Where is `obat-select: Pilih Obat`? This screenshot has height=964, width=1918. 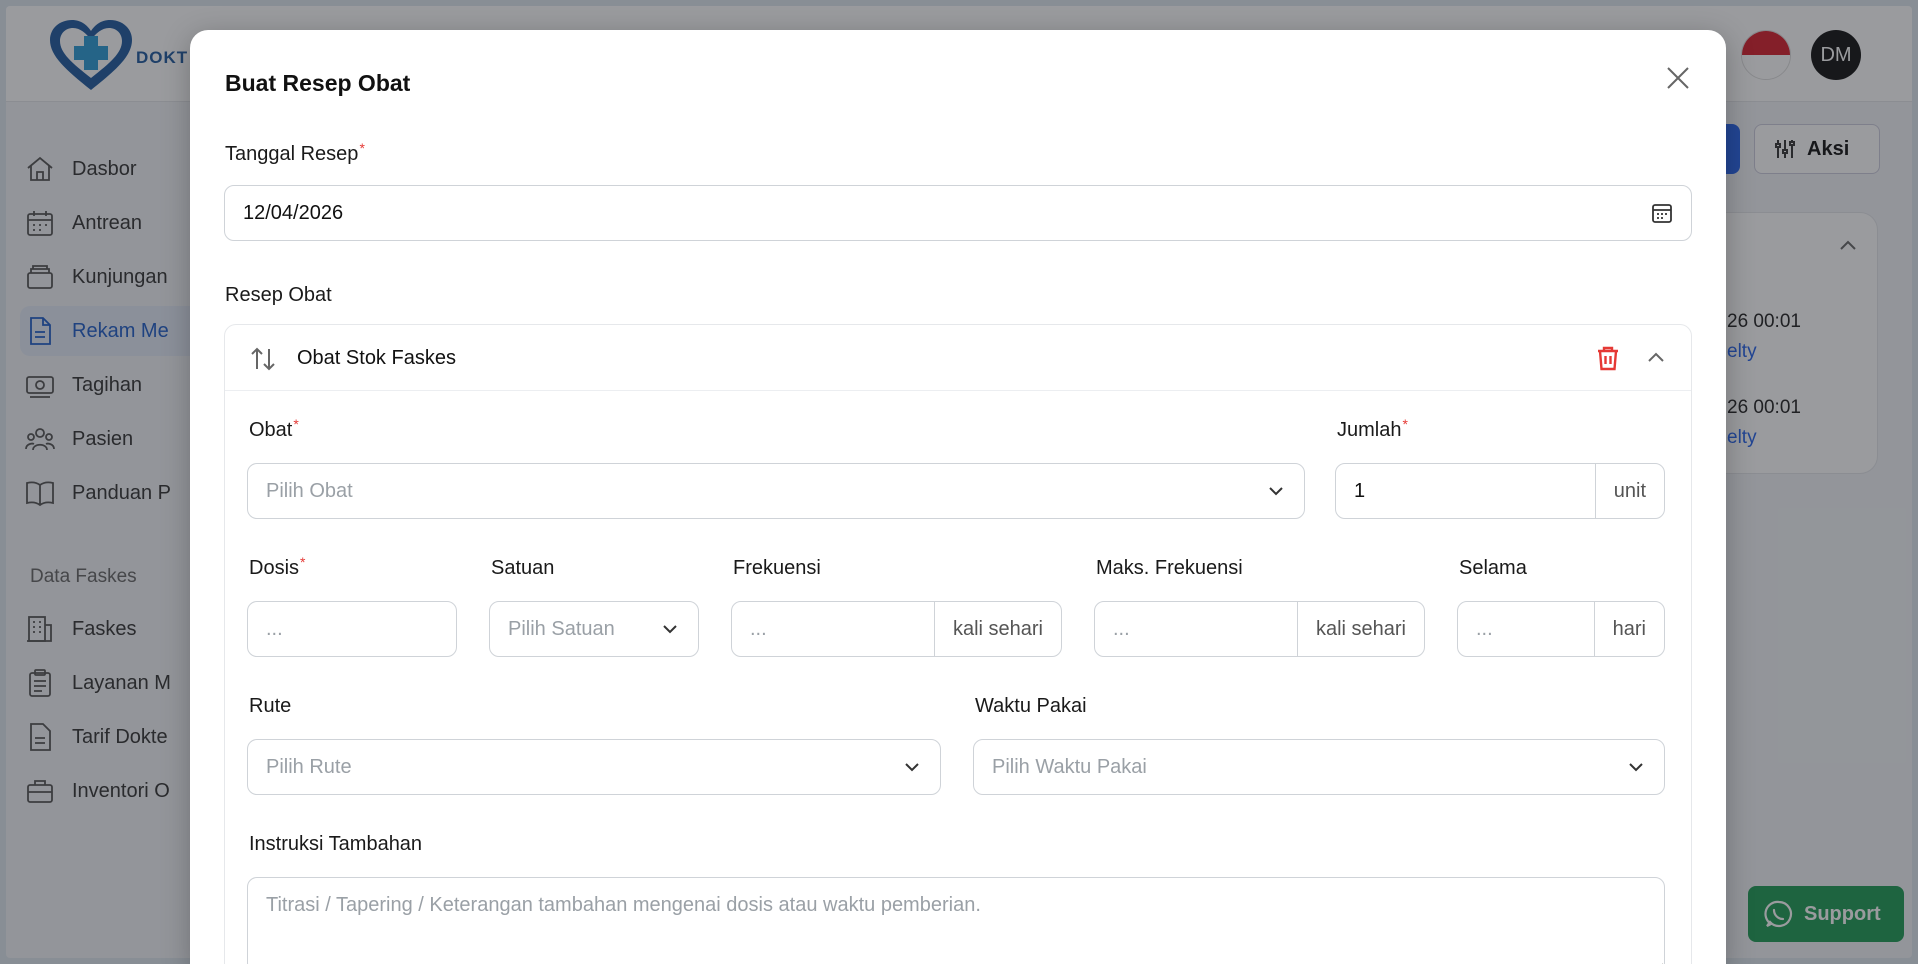
obat-select: Pilih Obat is located at coordinates (776, 491).